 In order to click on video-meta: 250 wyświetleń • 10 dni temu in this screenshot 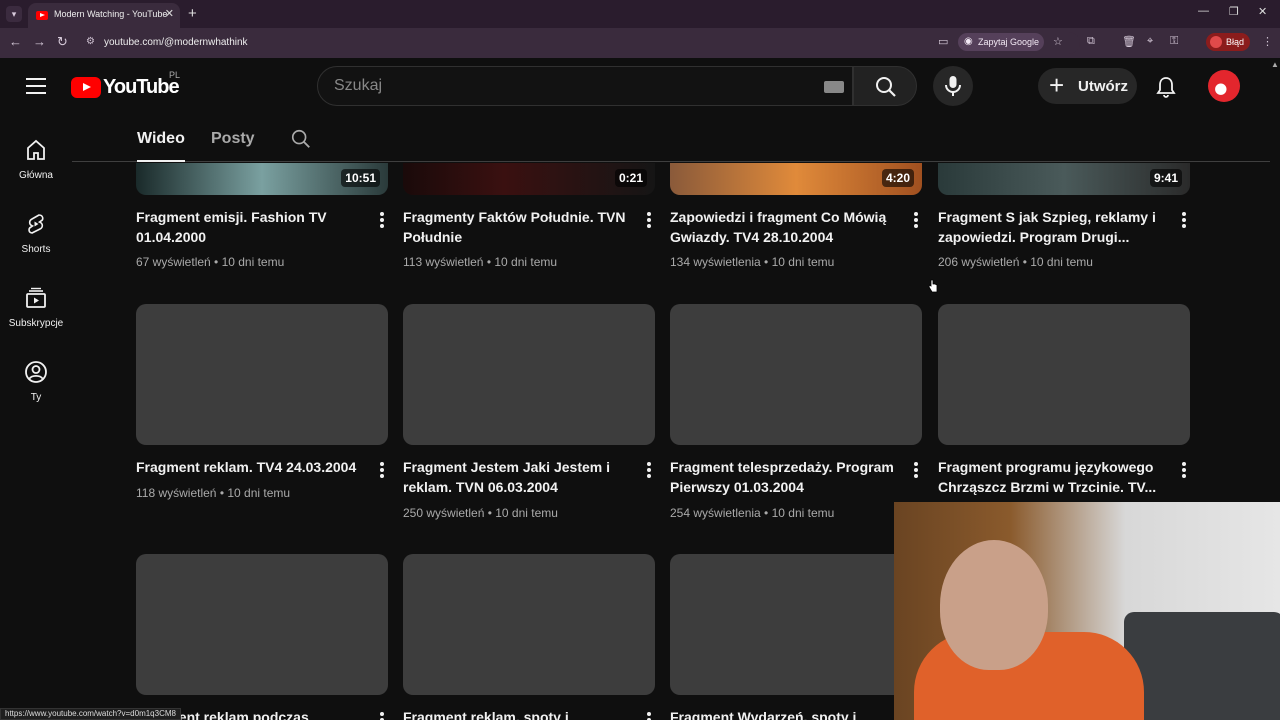, I will do `click(480, 513)`.